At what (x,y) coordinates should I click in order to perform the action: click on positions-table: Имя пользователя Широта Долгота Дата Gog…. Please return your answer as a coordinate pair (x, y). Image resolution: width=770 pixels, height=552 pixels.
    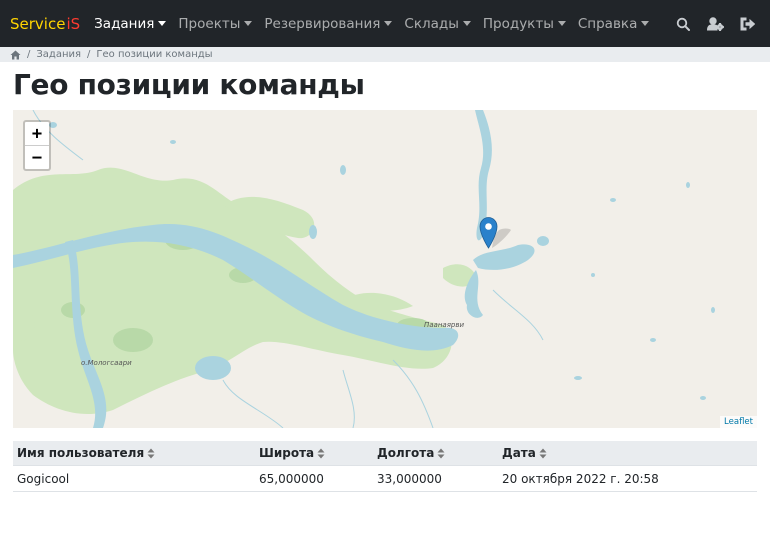
    Looking at the image, I should click on (385, 466).